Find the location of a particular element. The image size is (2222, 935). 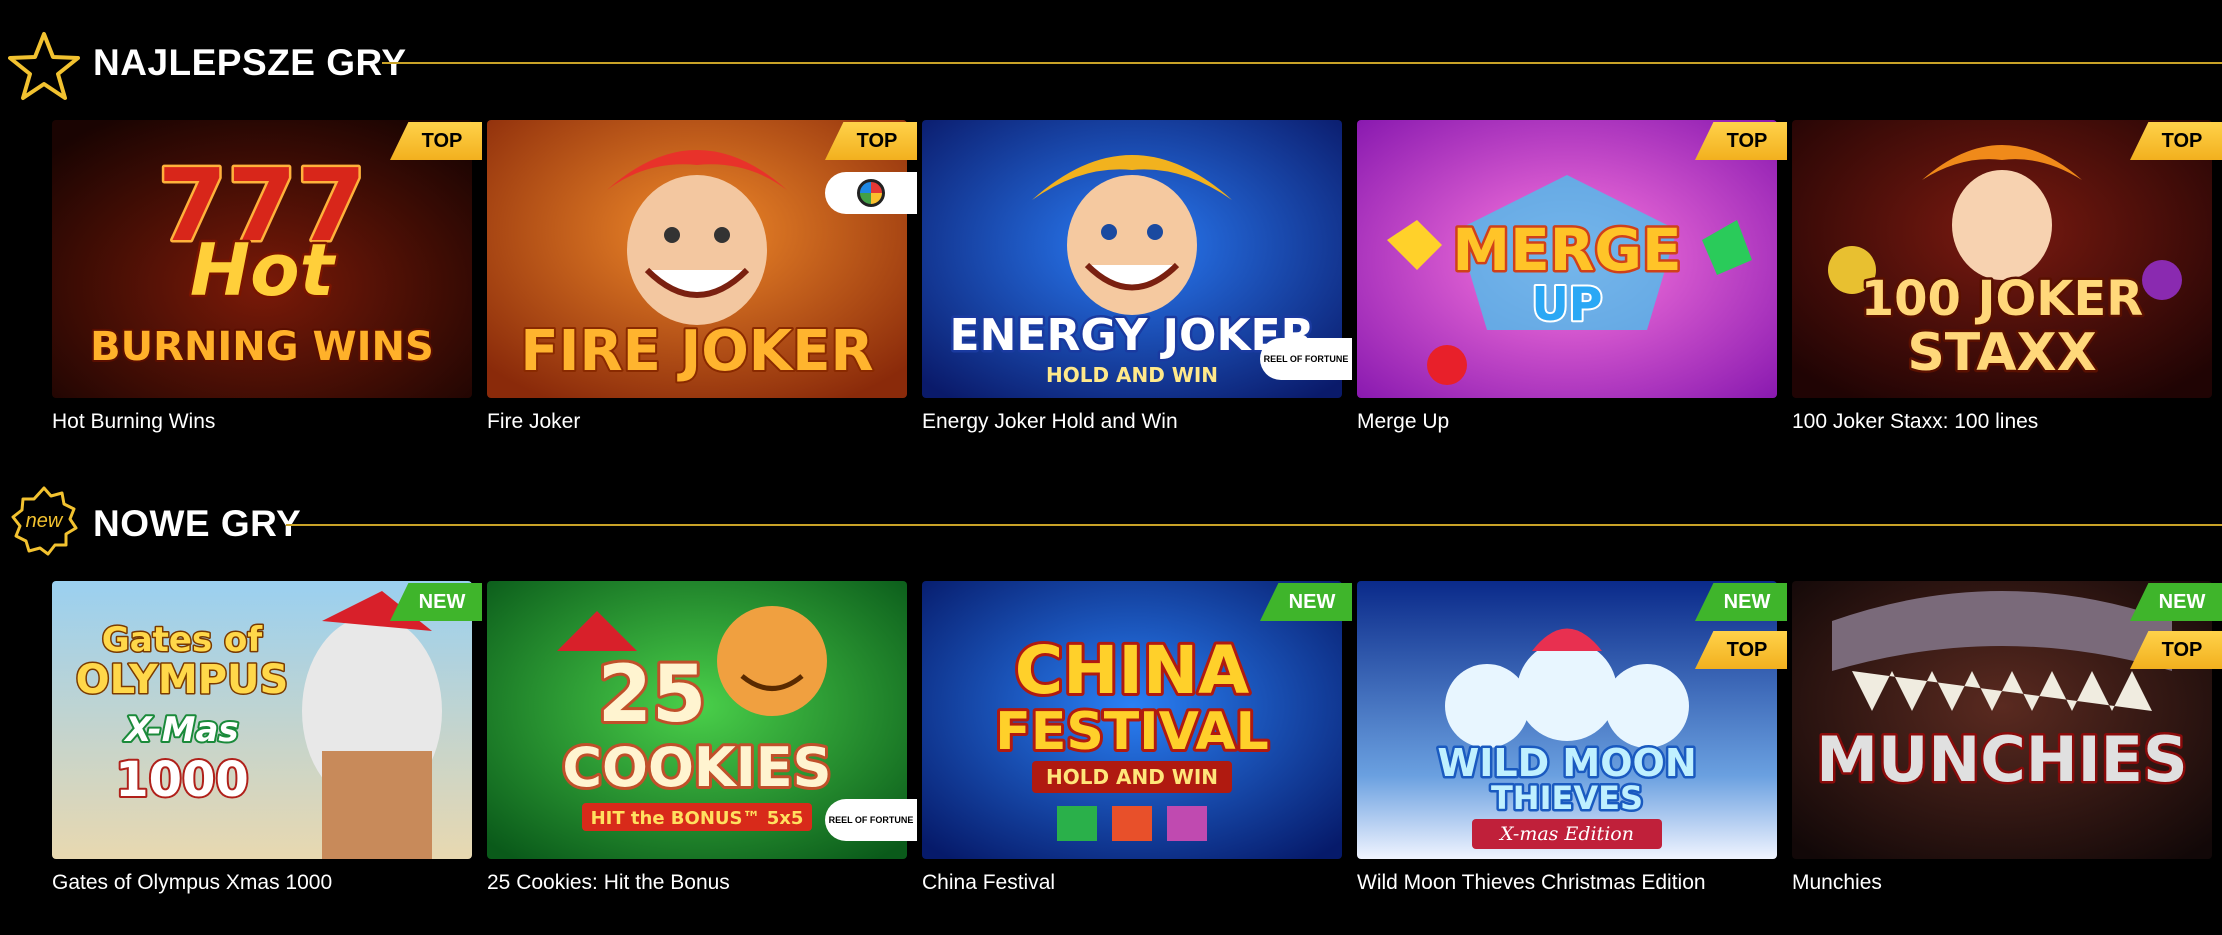

art-text: 25 is located at coordinates (652, 695).